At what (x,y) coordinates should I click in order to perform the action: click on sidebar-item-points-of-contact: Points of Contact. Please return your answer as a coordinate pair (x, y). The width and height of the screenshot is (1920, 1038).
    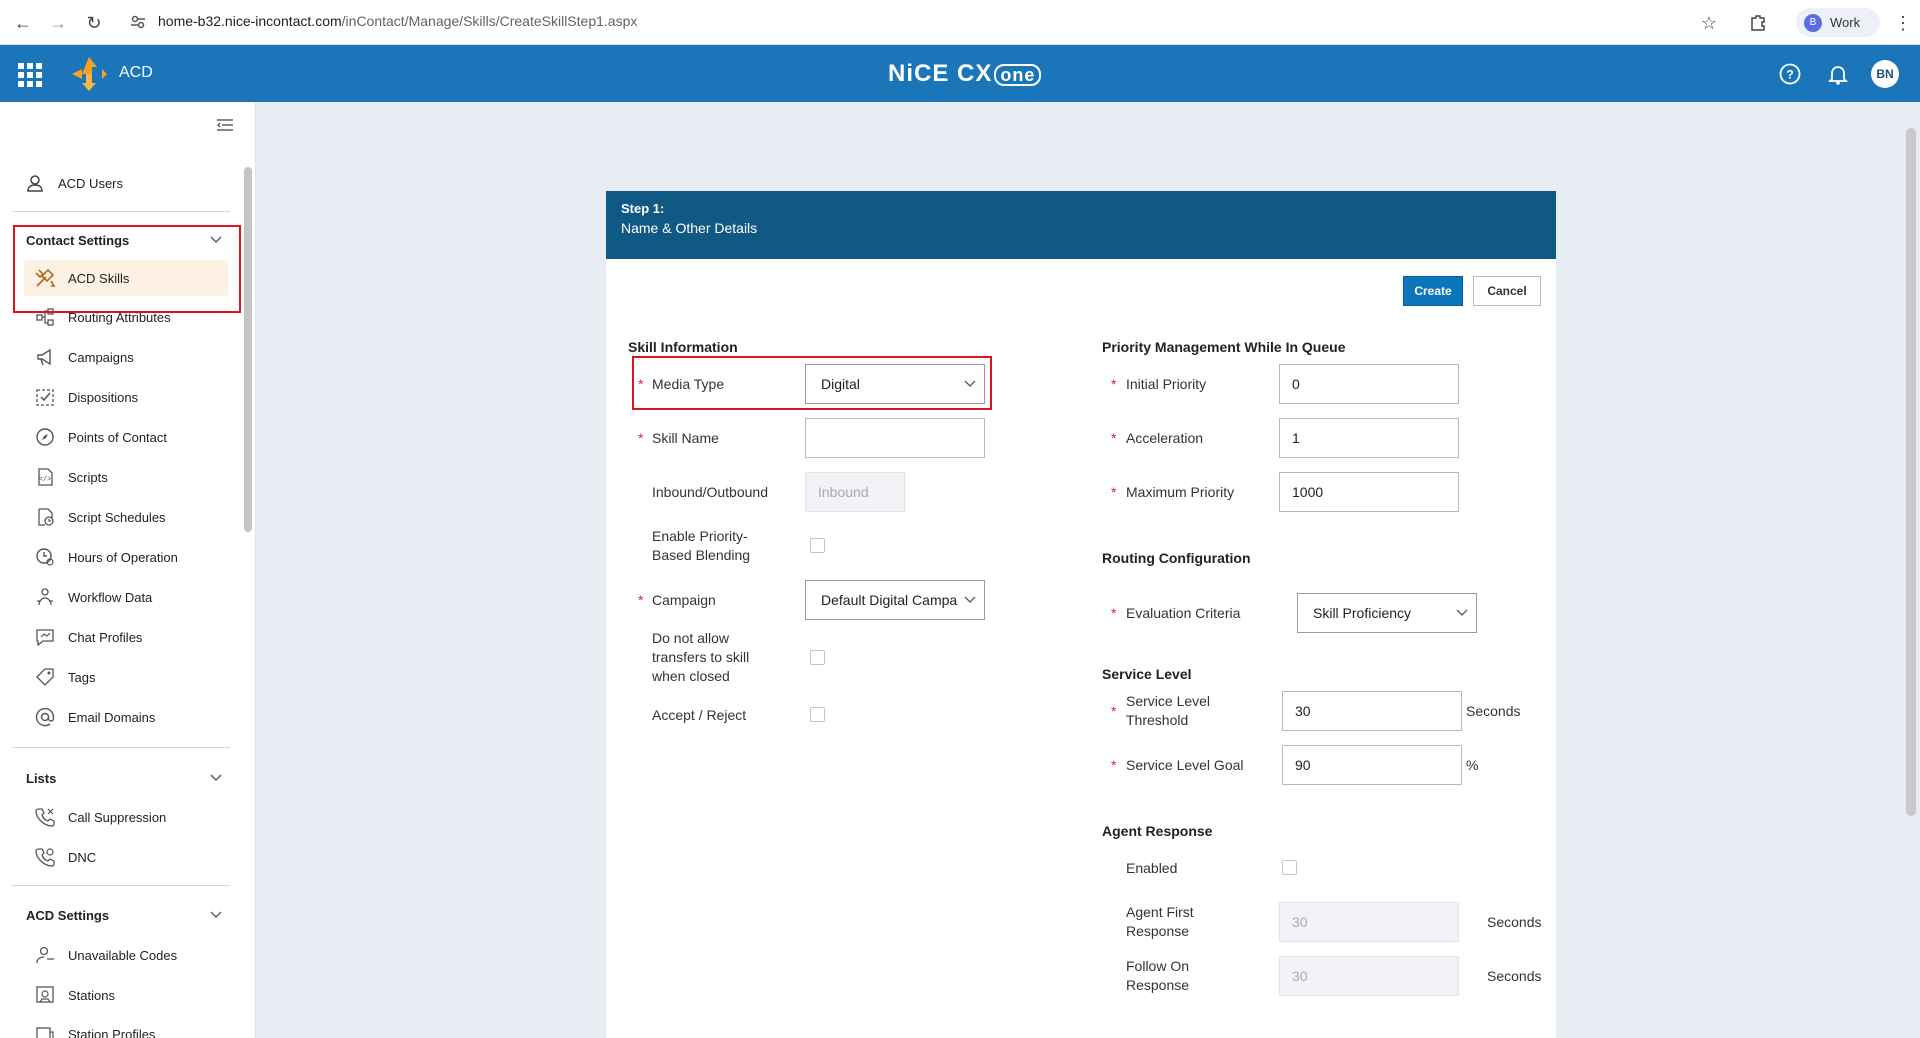
    Looking at the image, I should click on (129, 437).